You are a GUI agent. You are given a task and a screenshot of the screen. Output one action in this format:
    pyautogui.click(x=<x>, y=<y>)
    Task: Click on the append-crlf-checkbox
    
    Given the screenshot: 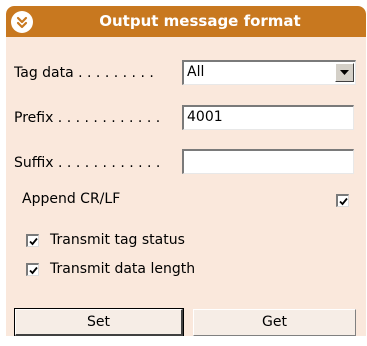 What is the action you would take?
    pyautogui.click(x=342, y=200)
    